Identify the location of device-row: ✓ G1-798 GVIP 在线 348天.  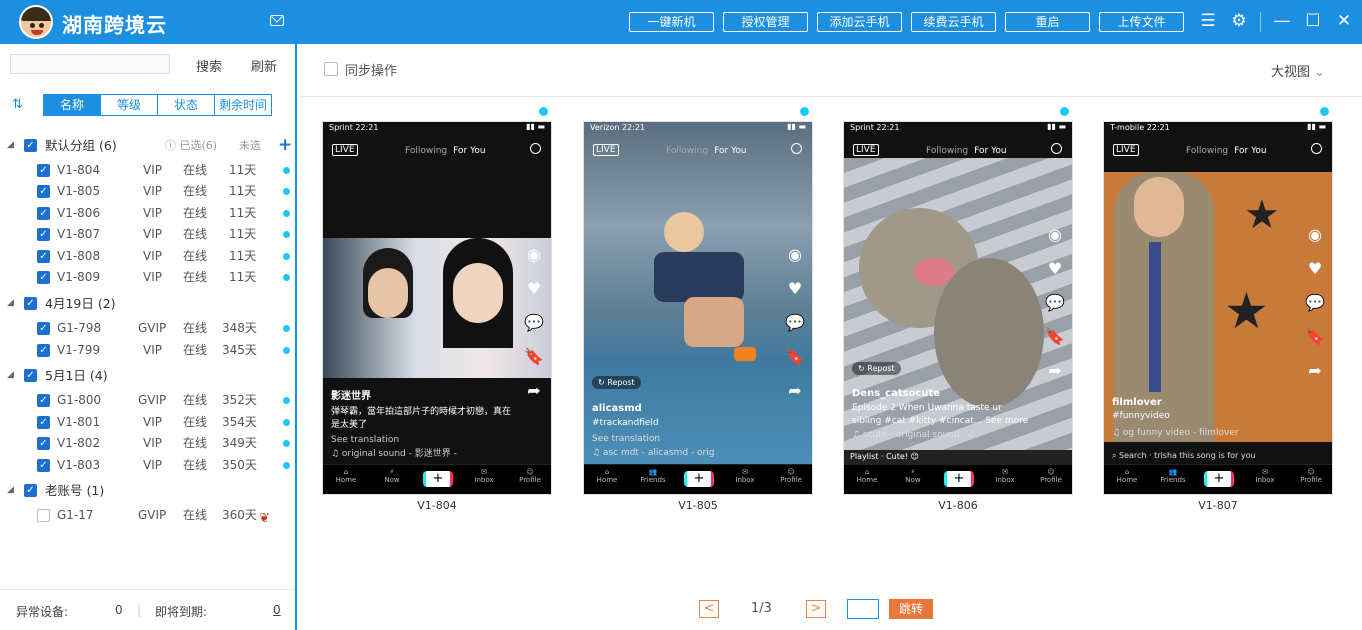
(148, 328).